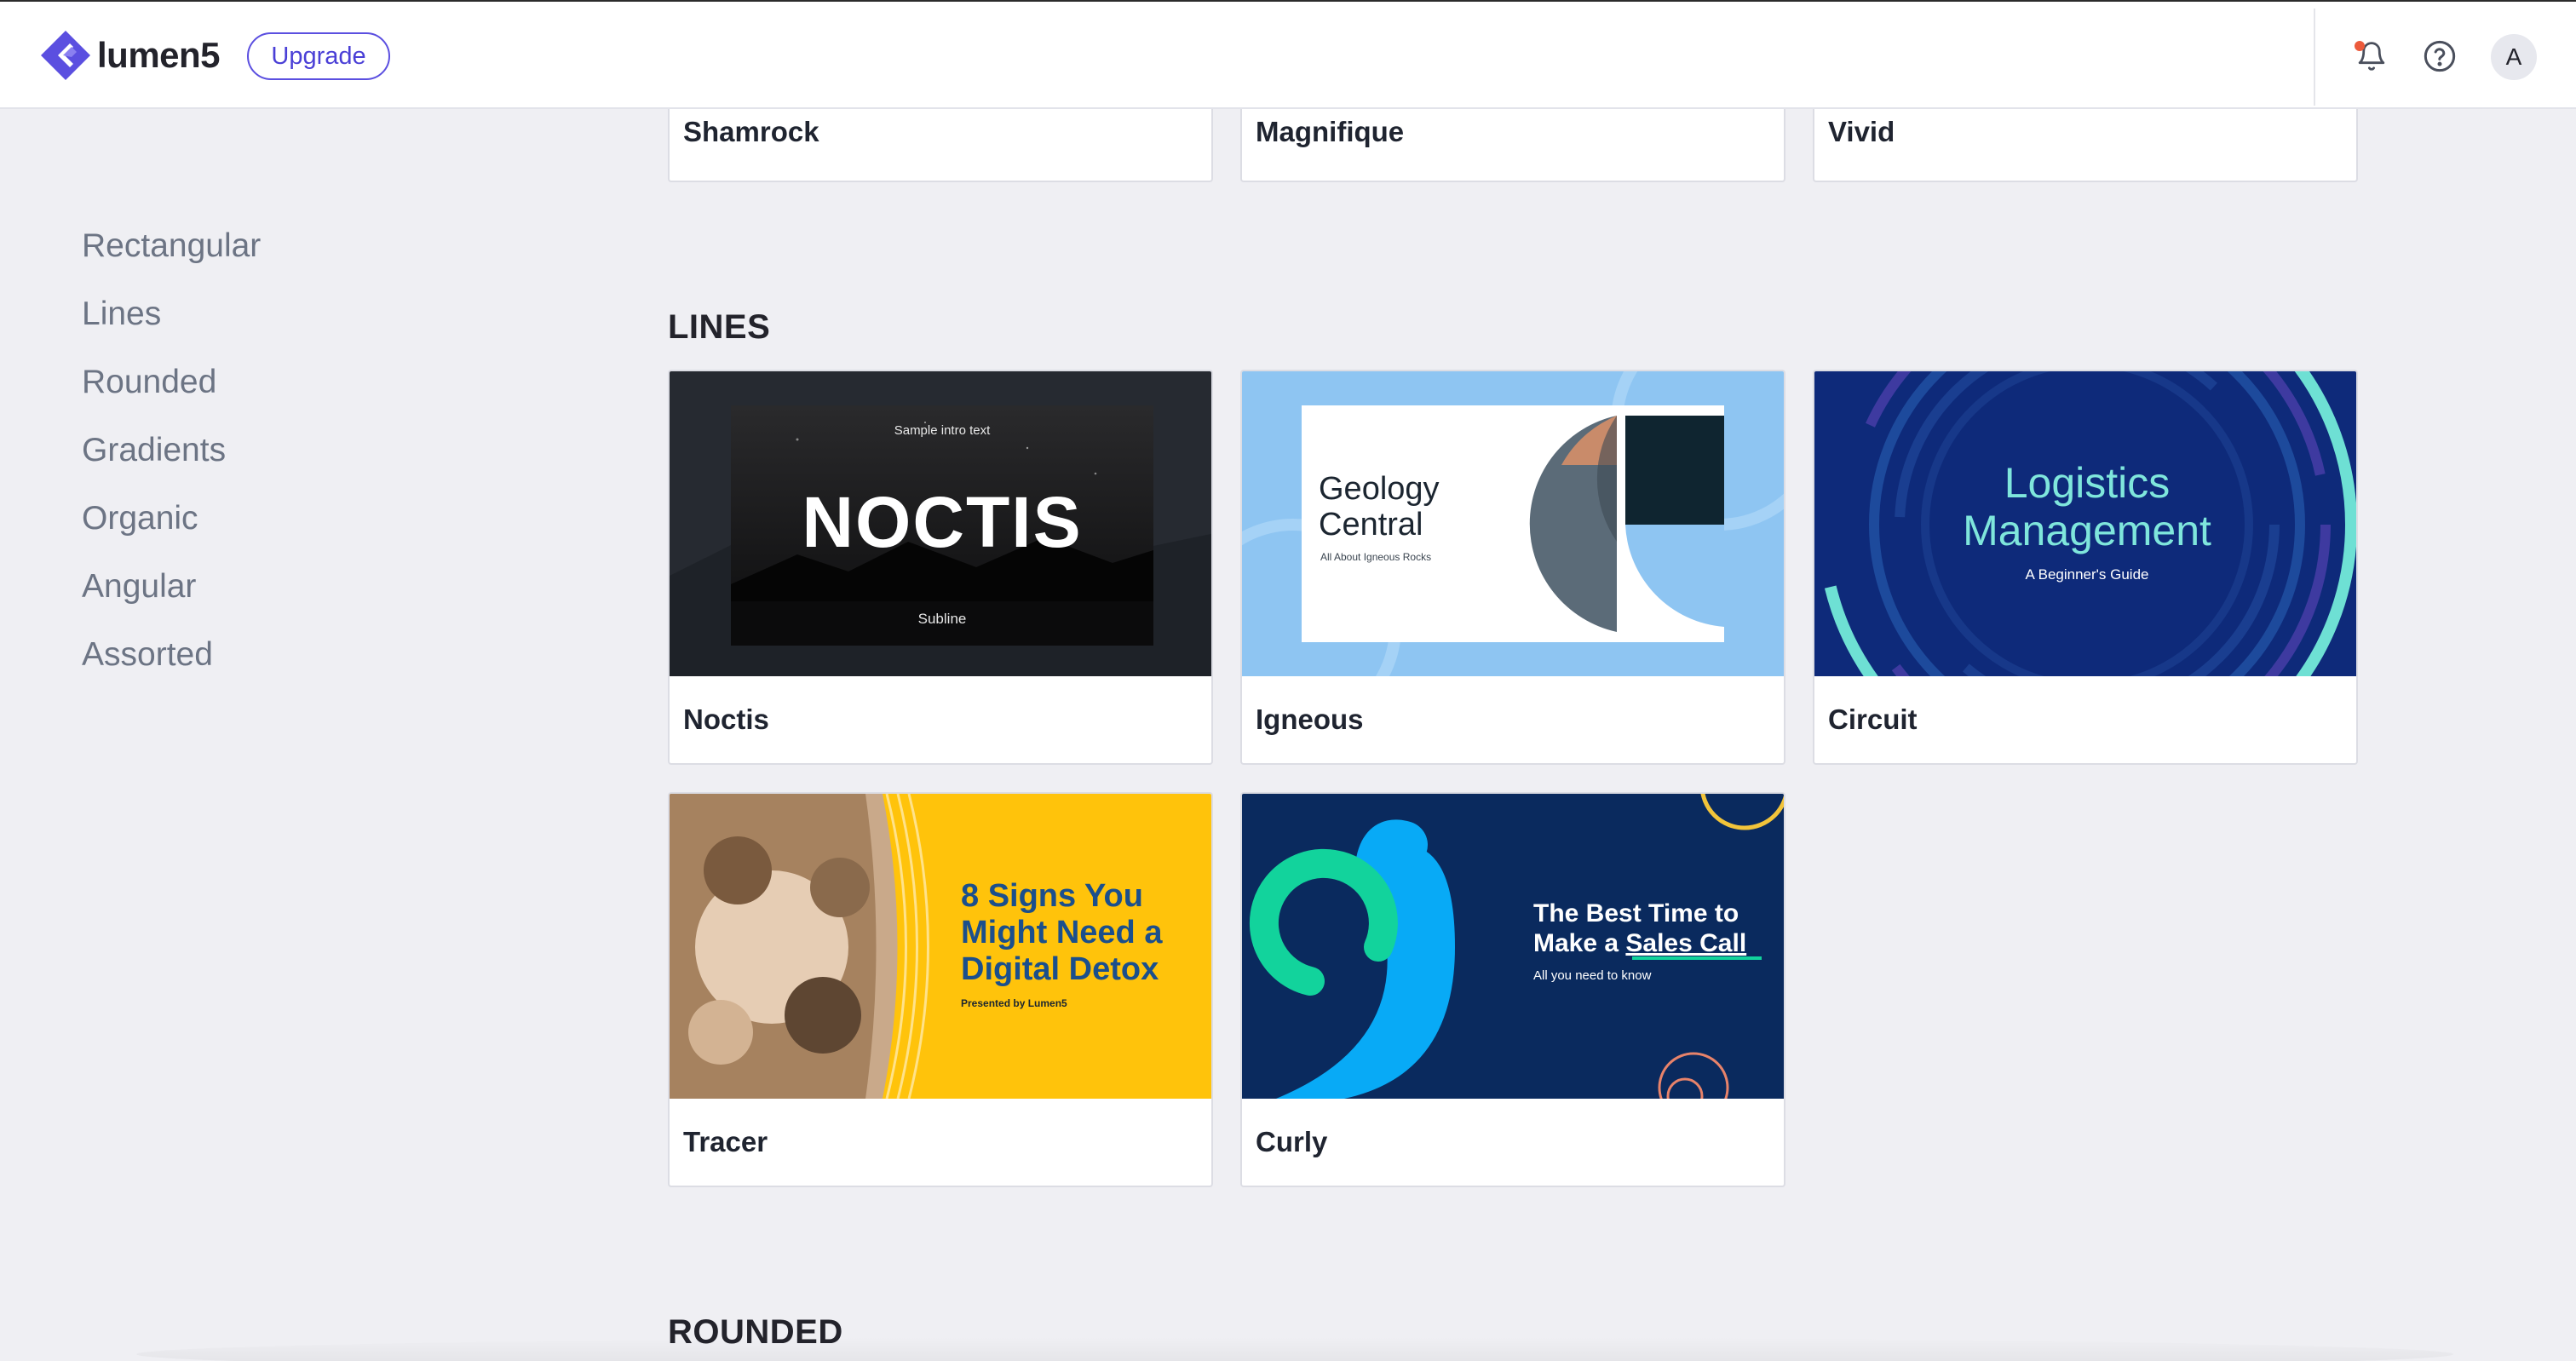 Image resolution: width=2576 pixels, height=1361 pixels. What do you see at coordinates (171, 255) in the screenshot?
I see `sidebar-item-rectangular: Rectangular` at bounding box center [171, 255].